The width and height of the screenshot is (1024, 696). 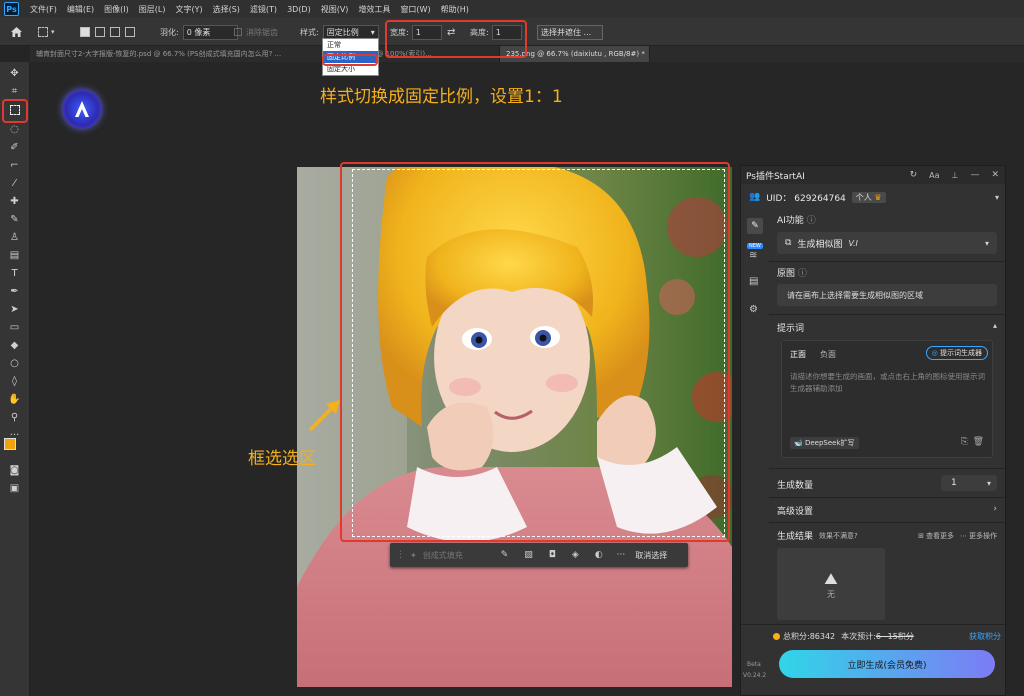 What do you see at coordinates (82, 109) in the screenshot?
I see `startai-logo-icon` at bounding box center [82, 109].